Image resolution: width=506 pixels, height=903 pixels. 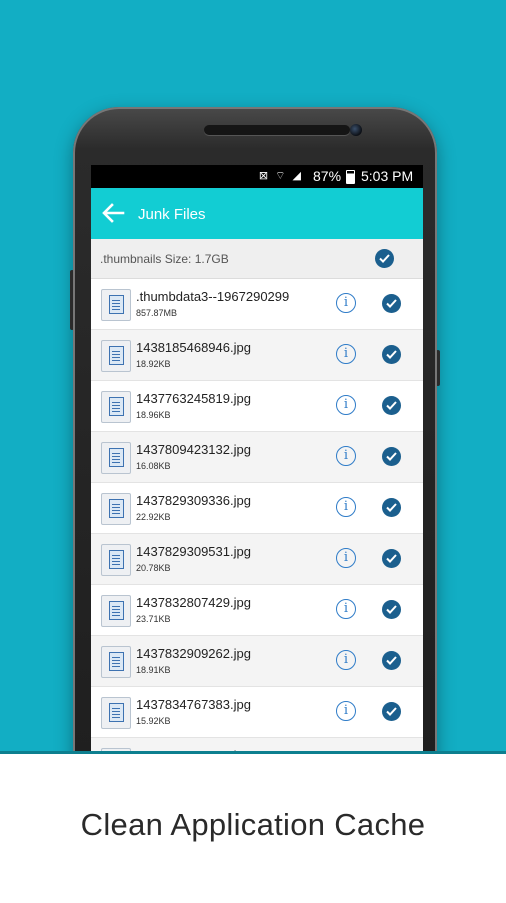 What do you see at coordinates (384, 258) in the screenshot?
I see `section-checkmark-icon` at bounding box center [384, 258].